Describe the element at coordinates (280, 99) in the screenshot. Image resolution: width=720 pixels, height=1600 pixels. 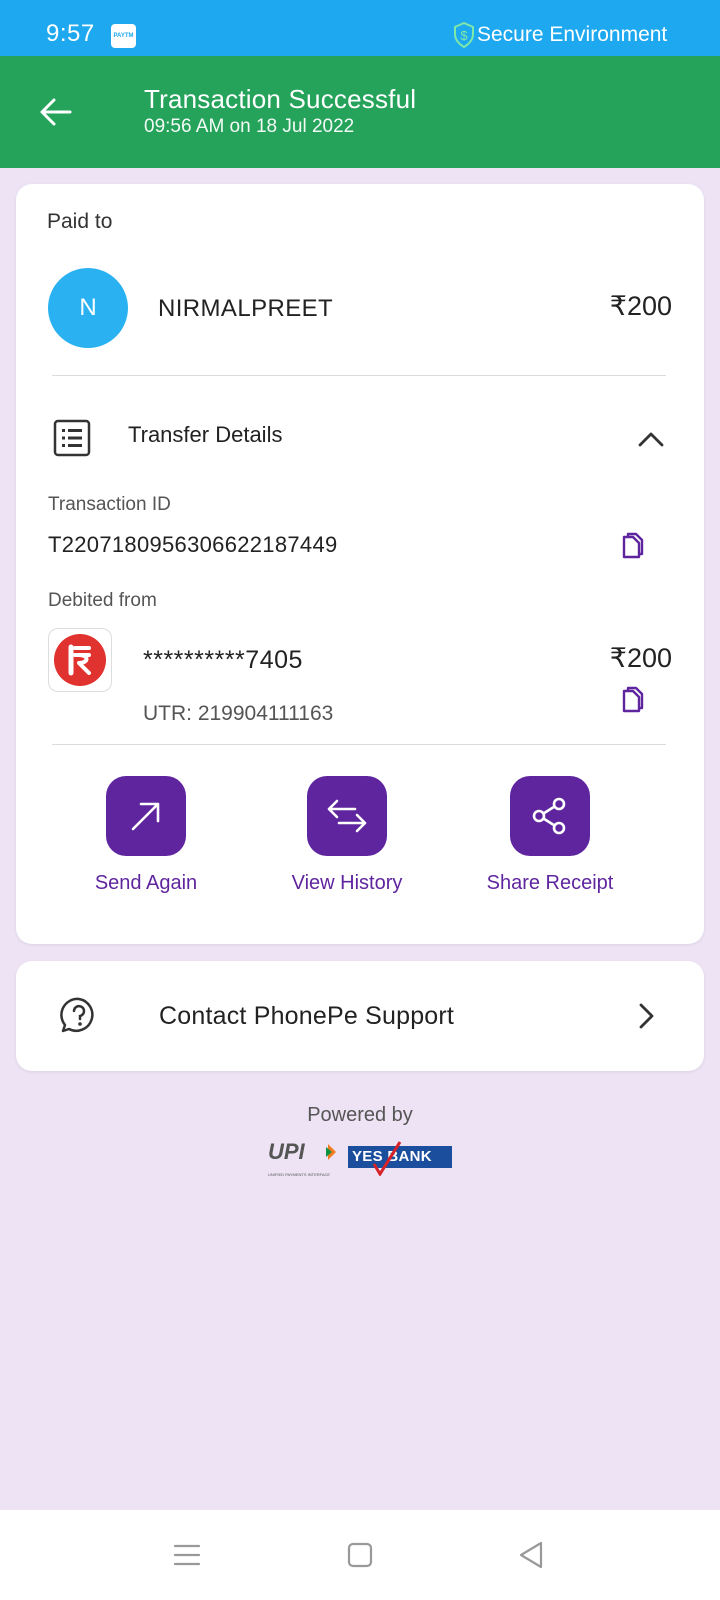
I see `page-title: Transaction Successful` at that location.